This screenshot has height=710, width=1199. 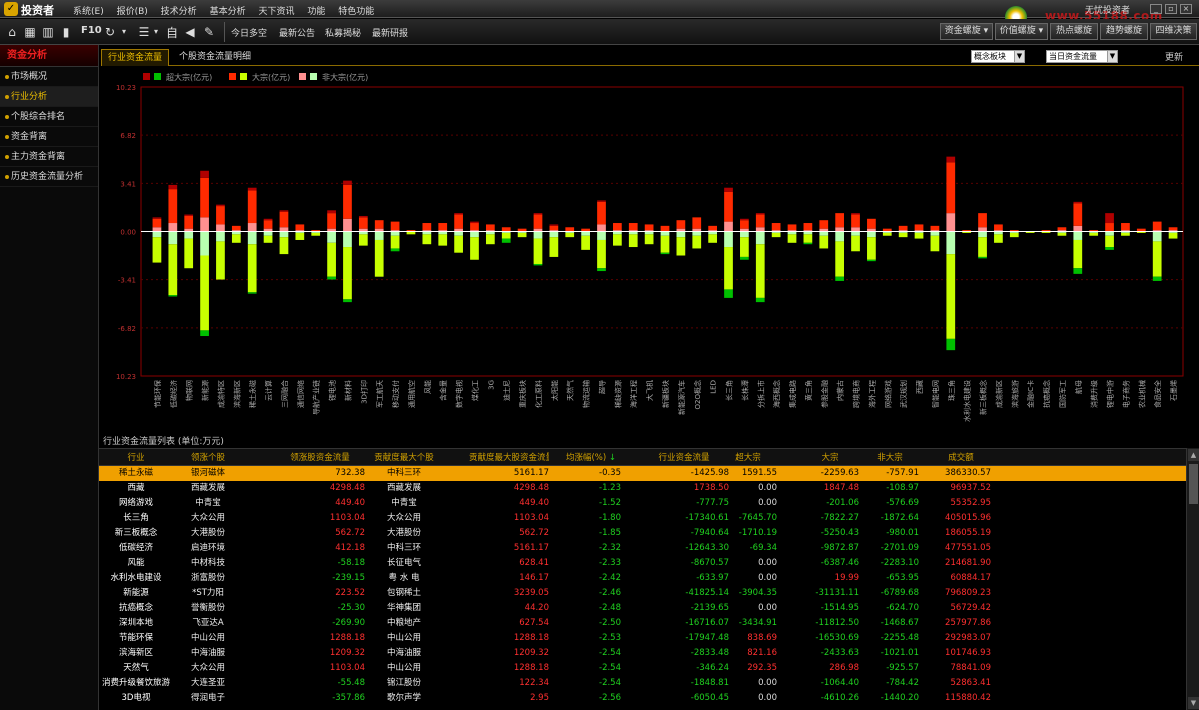 I want to click on sidebar-item: 资金背离, so click(x=49, y=137).